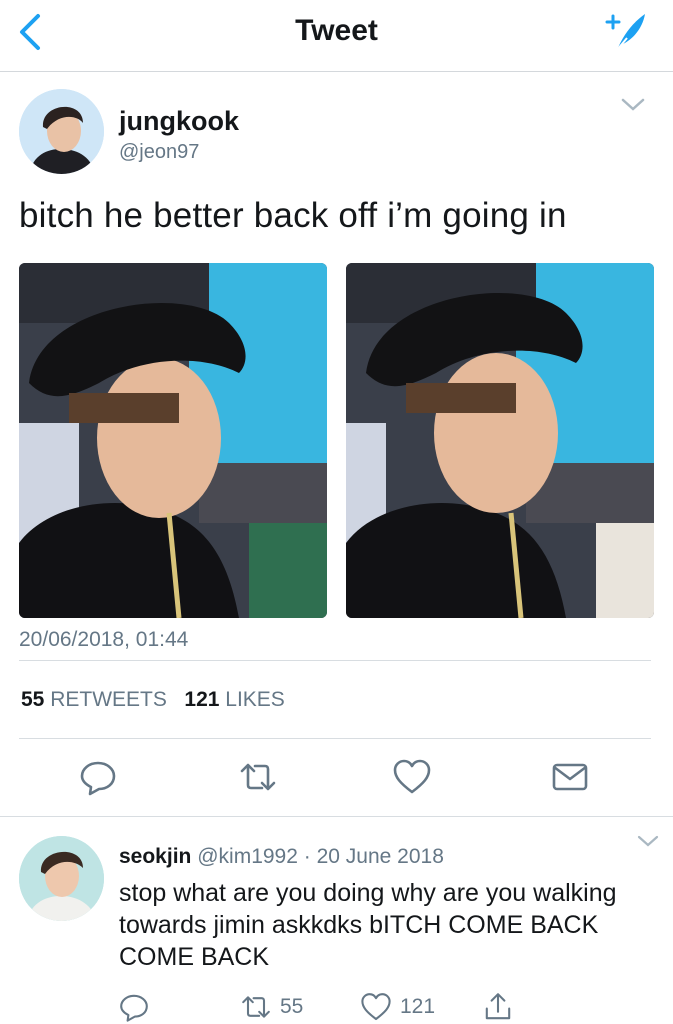  Describe the element at coordinates (255, 699) in the screenshot. I see `like-label: LIKES` at that location.